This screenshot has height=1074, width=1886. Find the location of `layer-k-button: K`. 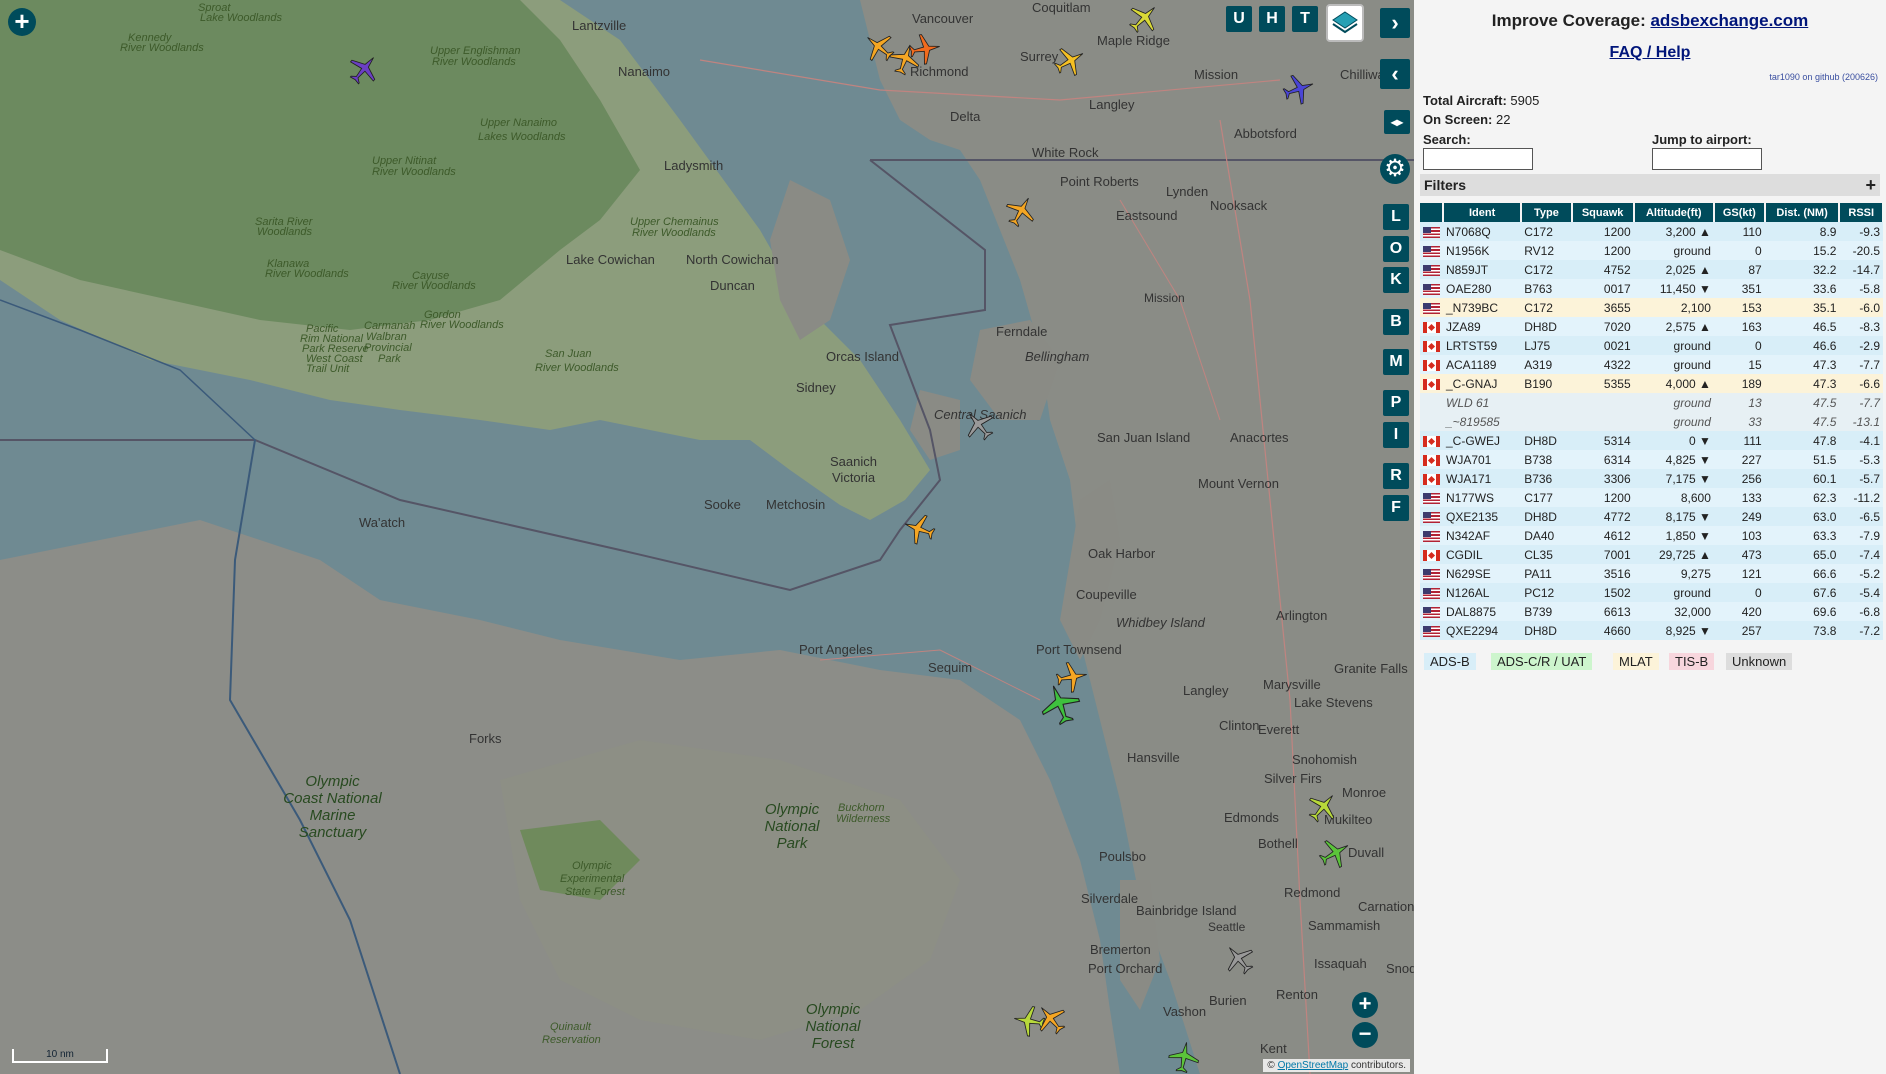

layer-k-button: K is located at coordinates (1396, 280).